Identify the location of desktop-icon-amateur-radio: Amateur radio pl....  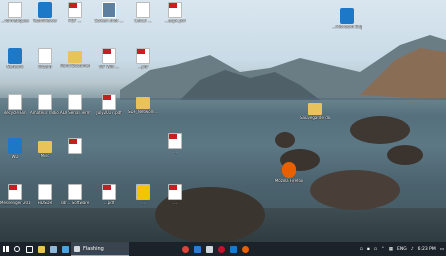
(45, 110).